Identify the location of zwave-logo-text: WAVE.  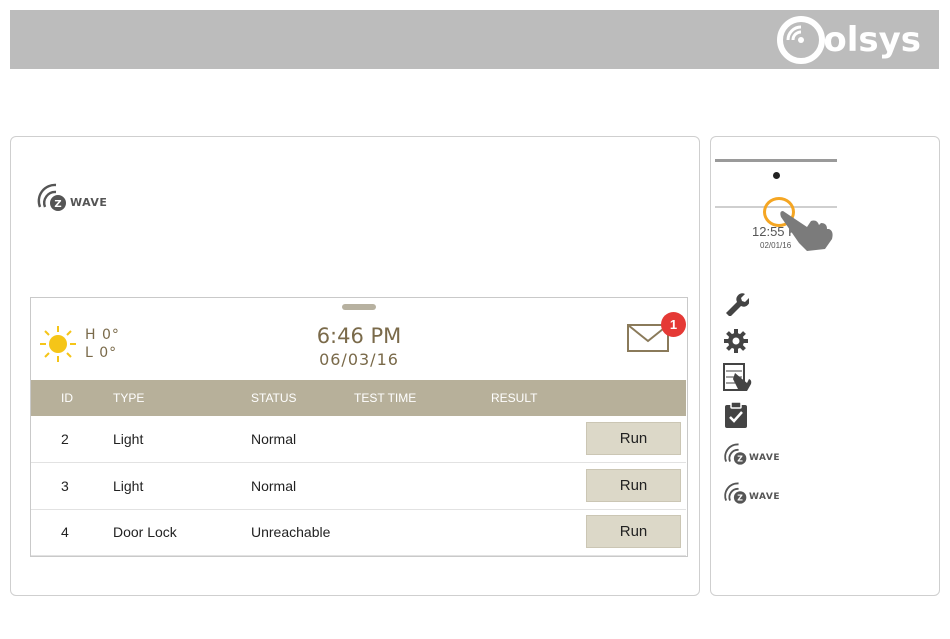
(89, 202).